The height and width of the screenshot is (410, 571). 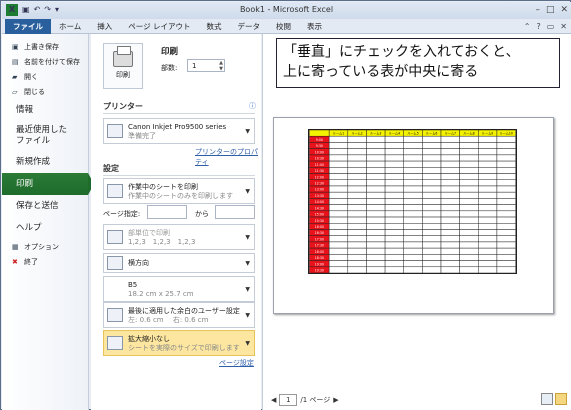 What do you see at coordinates (169, 68) in the screenshot?
I see `copies-label: 部数:` at bounding box center [169, 68].